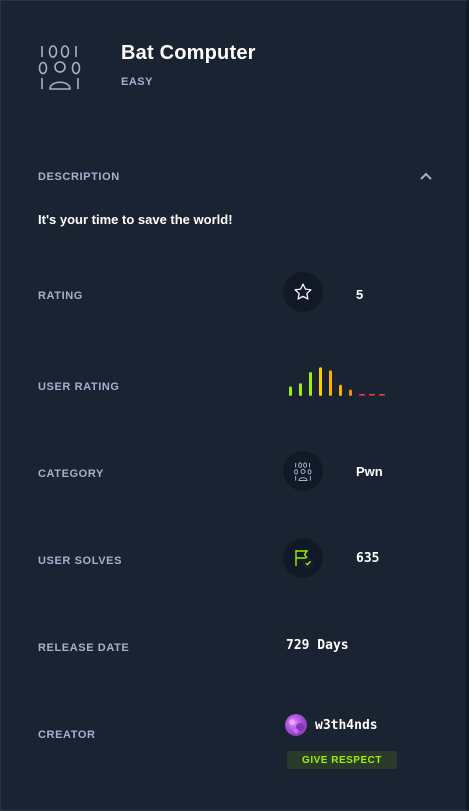  I want to click on avatar-pattern, so click(296, 726).